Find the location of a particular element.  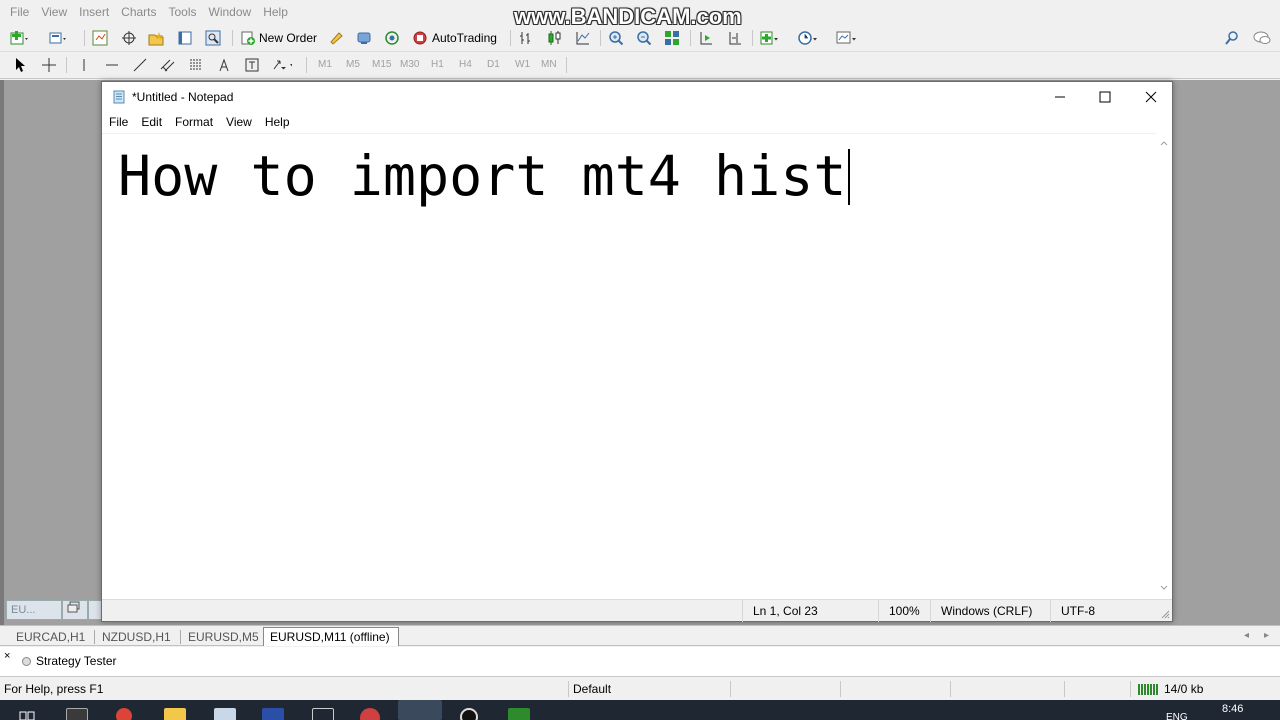

equidistant-channel-icon is located at coordinates (168, 65).